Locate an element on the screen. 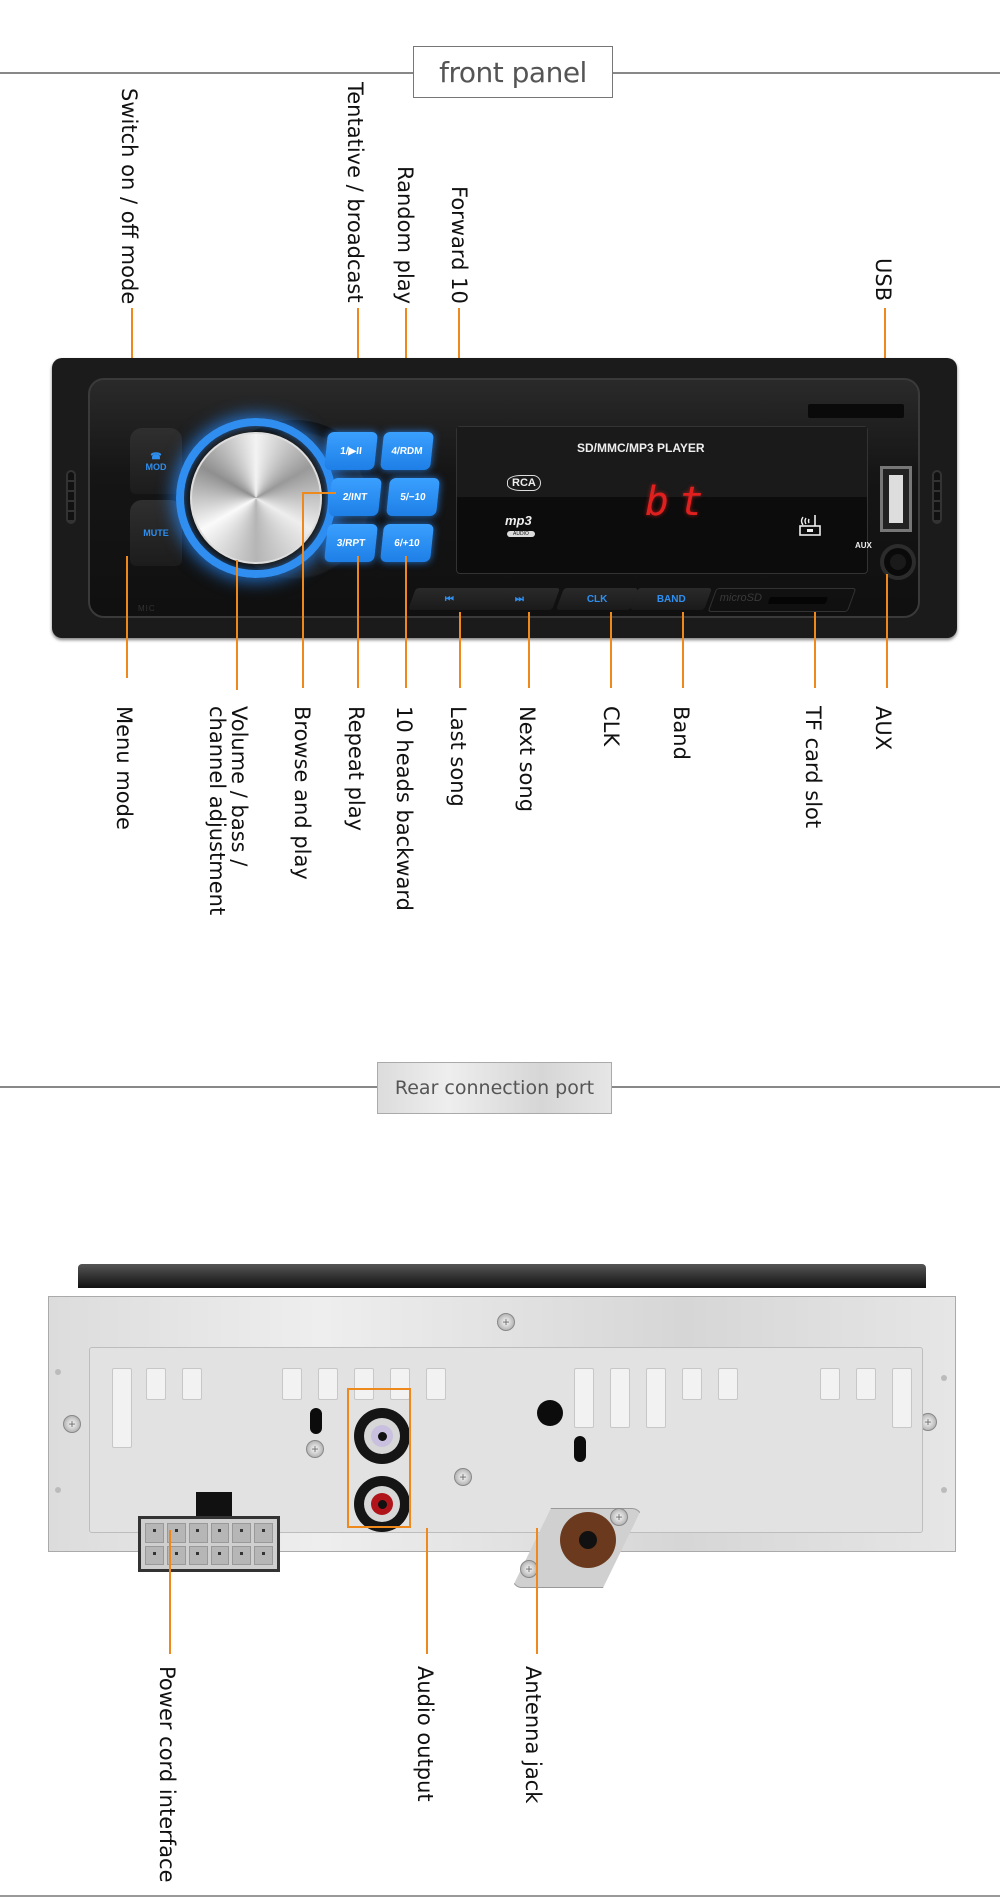 Image resolution: width=1000 pixels, height=1898 pixels. leader-band is located at coordinates (683, 650).